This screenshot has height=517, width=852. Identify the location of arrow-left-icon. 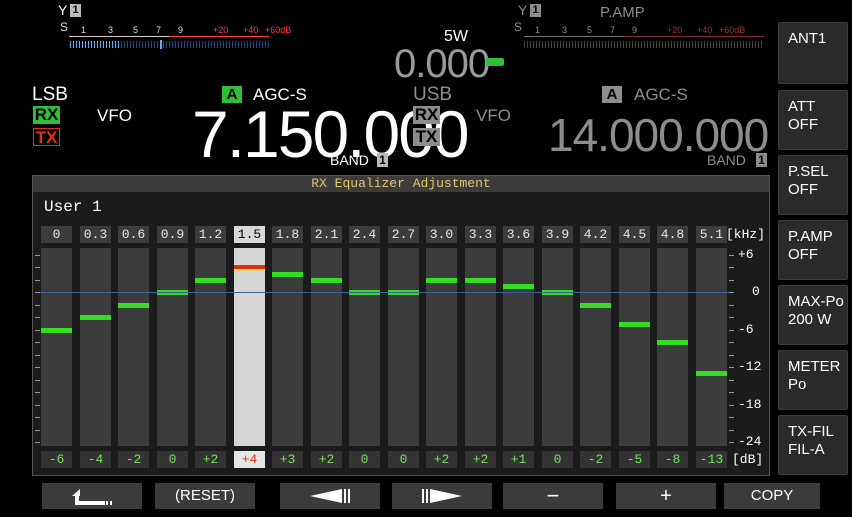
(330, 496).